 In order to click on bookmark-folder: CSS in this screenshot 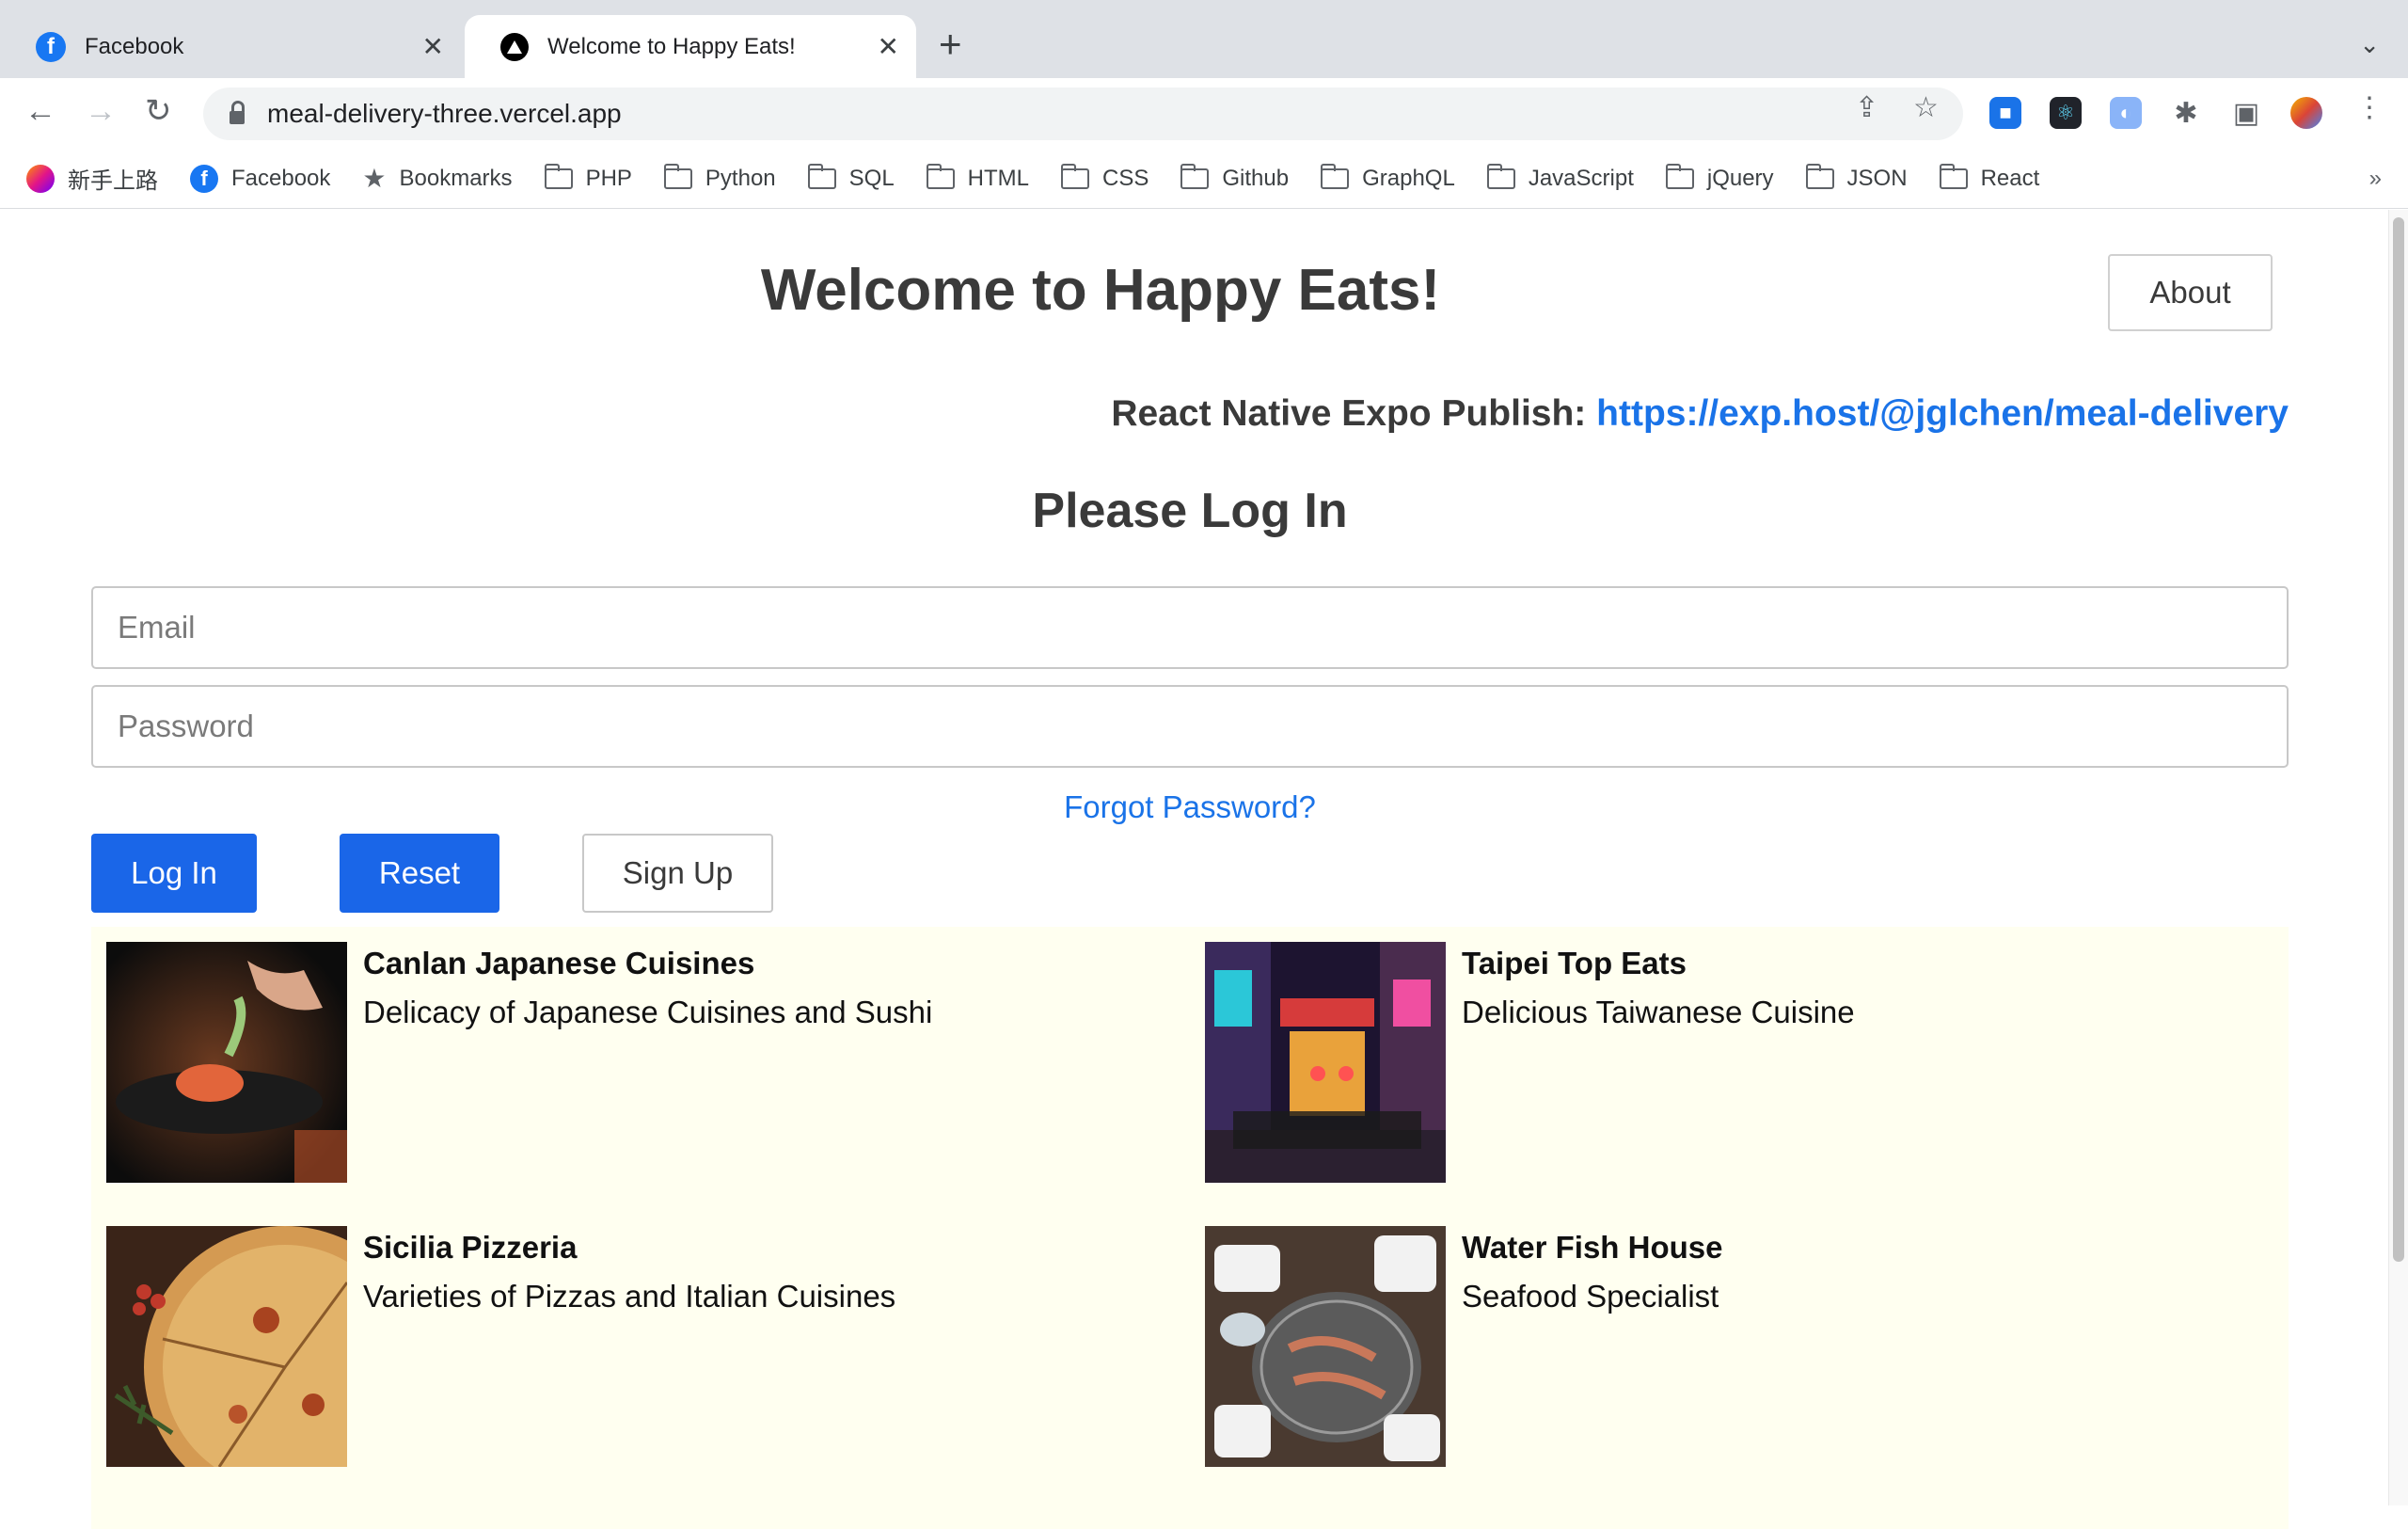, I will do `click(1105, 177)`.